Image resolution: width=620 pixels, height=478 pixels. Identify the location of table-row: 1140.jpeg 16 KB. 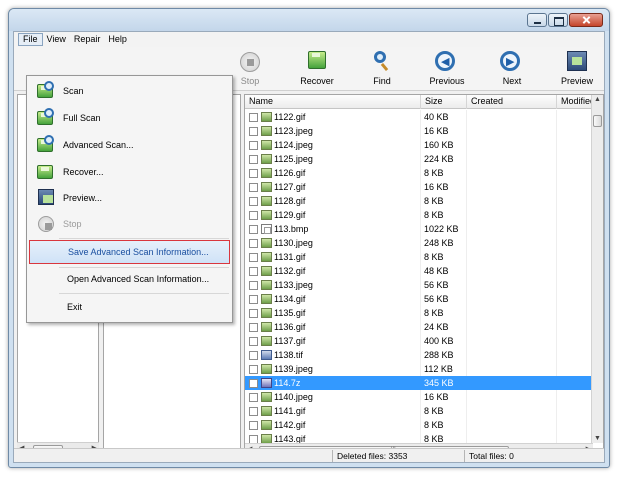
(419, 397).